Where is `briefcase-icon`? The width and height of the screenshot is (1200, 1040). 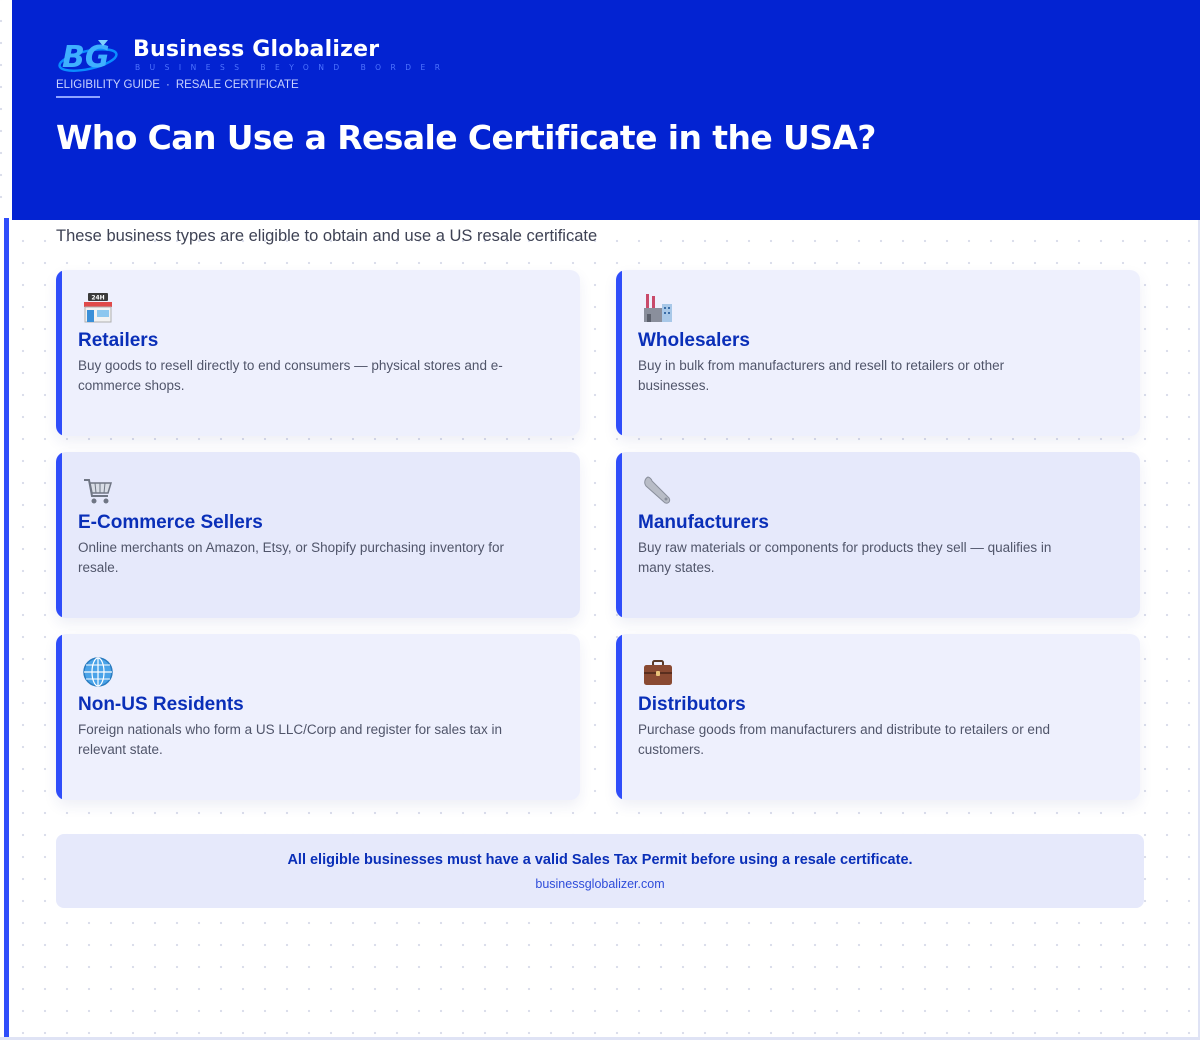 briefcase-icon is located at coordinates (658, 672).